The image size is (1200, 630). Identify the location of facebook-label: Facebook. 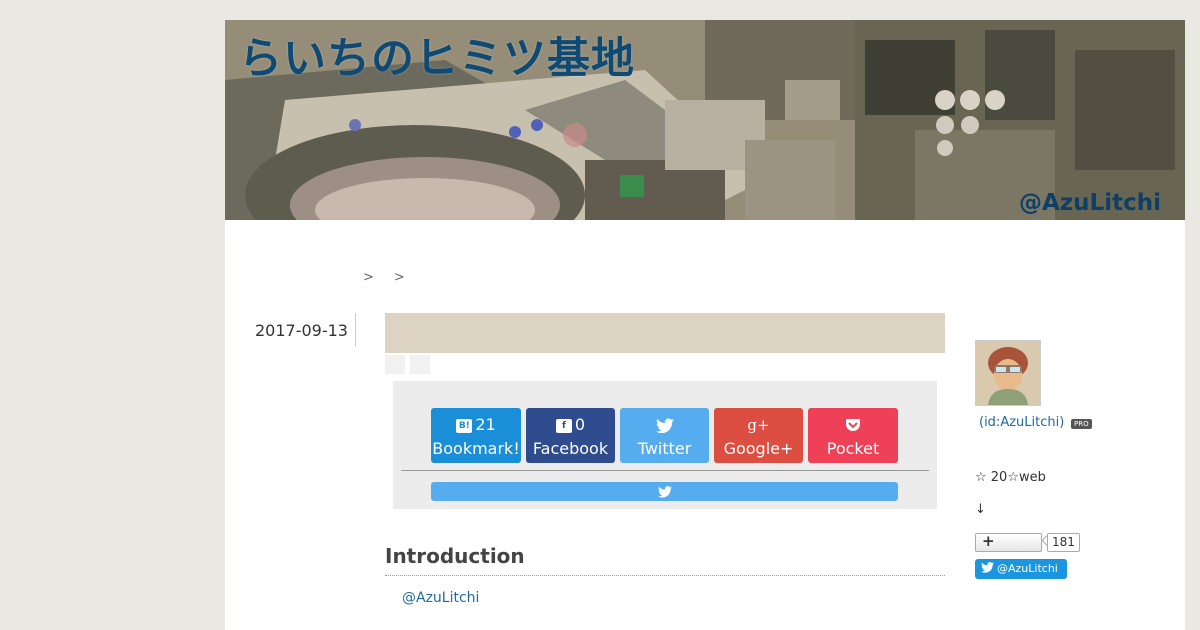
(570, 448).